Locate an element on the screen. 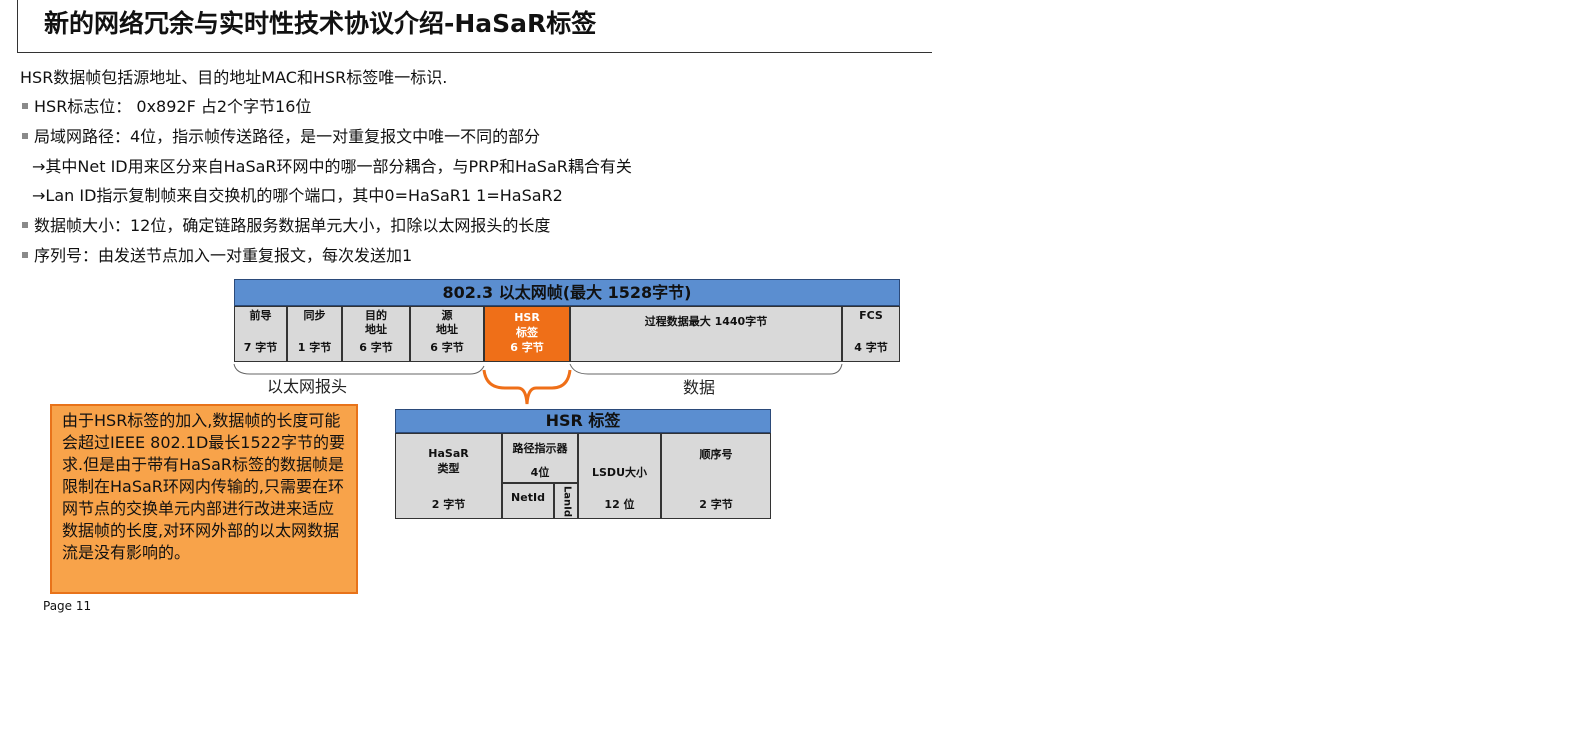 The height and width of the screenshot is (741, 1594). cell-size: 12 位 is located at coordinates (619, 504).